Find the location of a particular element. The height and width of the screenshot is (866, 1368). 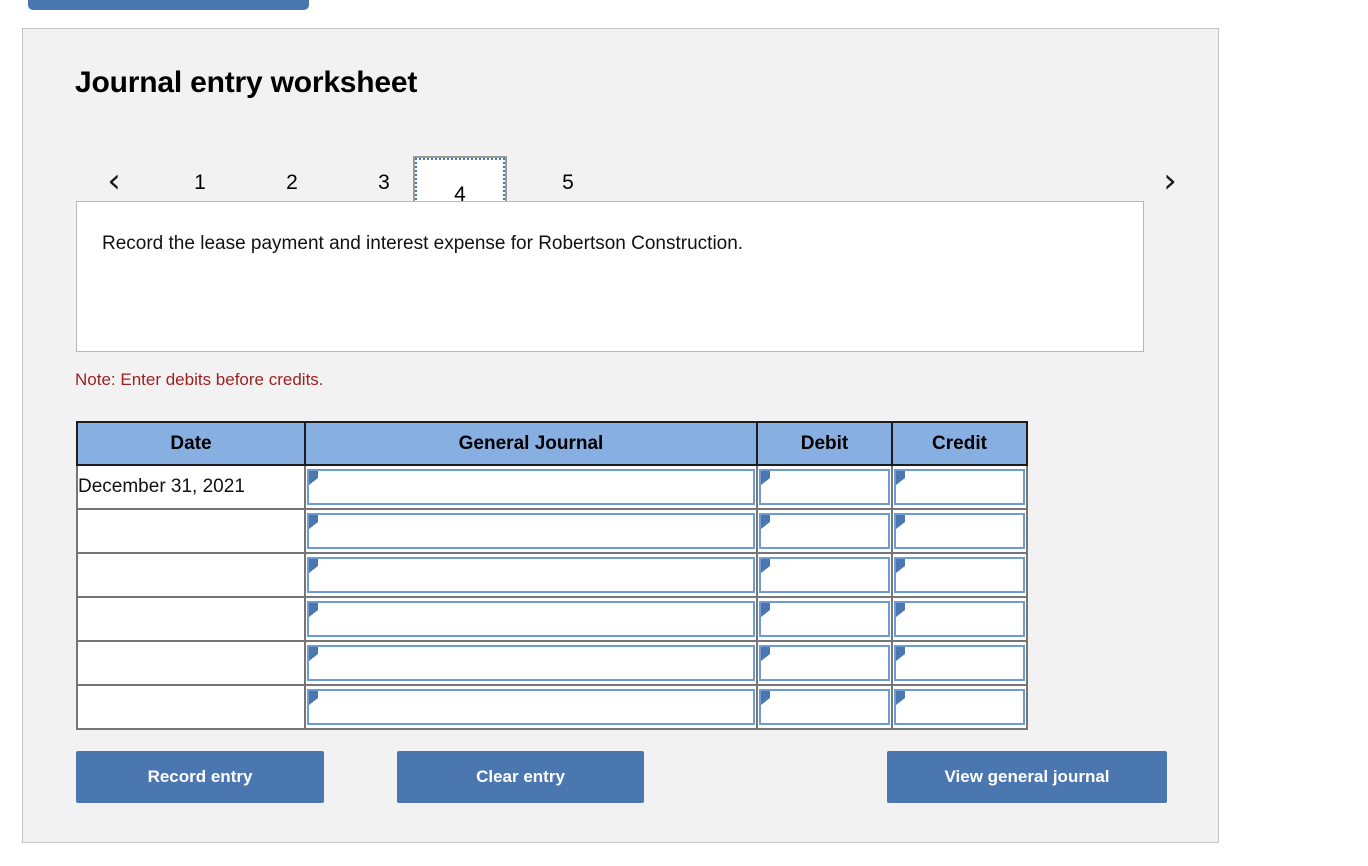

page-title: Journal entry worksheet is located at coordinates (246, 82).